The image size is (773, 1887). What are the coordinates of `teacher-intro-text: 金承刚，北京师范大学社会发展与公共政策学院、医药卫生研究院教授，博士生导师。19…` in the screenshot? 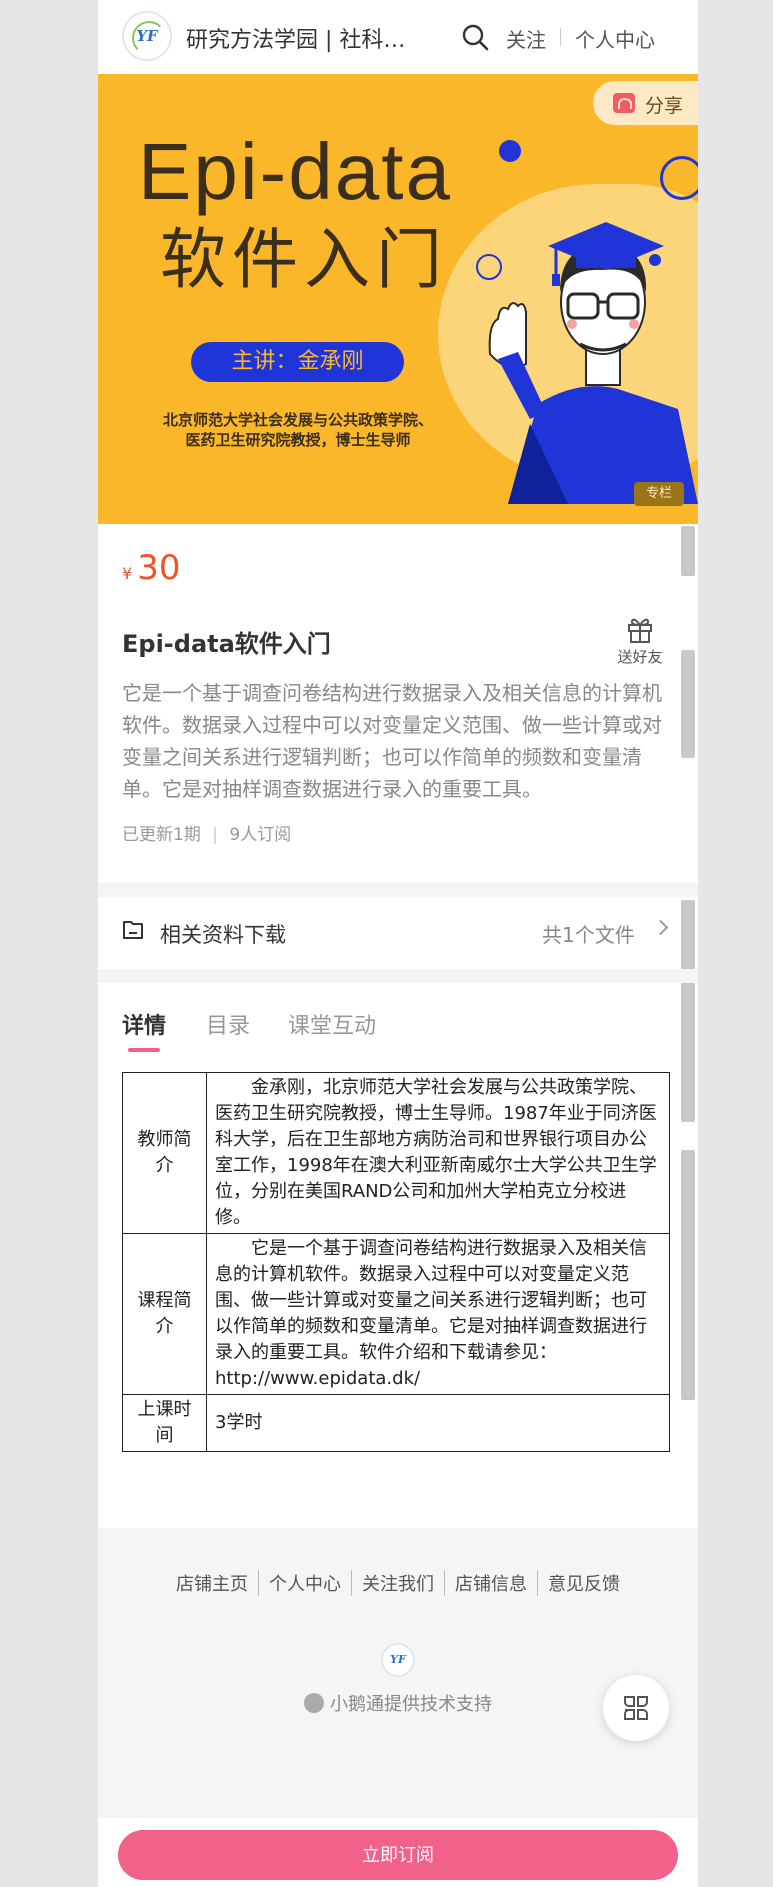 It's located at (436, 1152).